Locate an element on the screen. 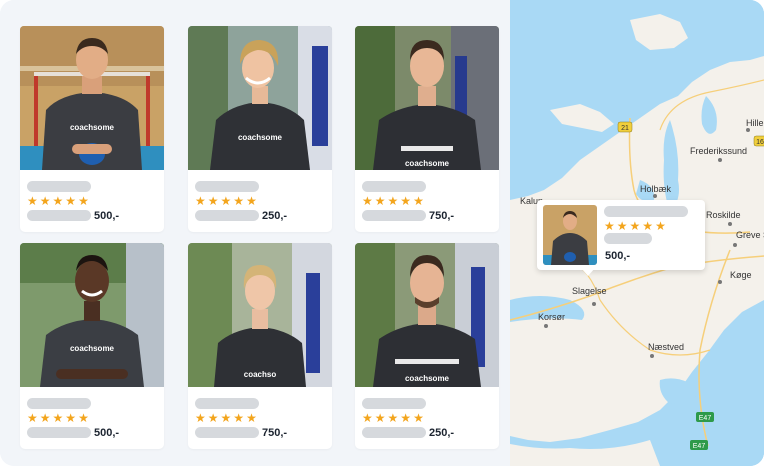 The image size is (764, 466). svg-text: coachso is located at coordinates (260, 374).